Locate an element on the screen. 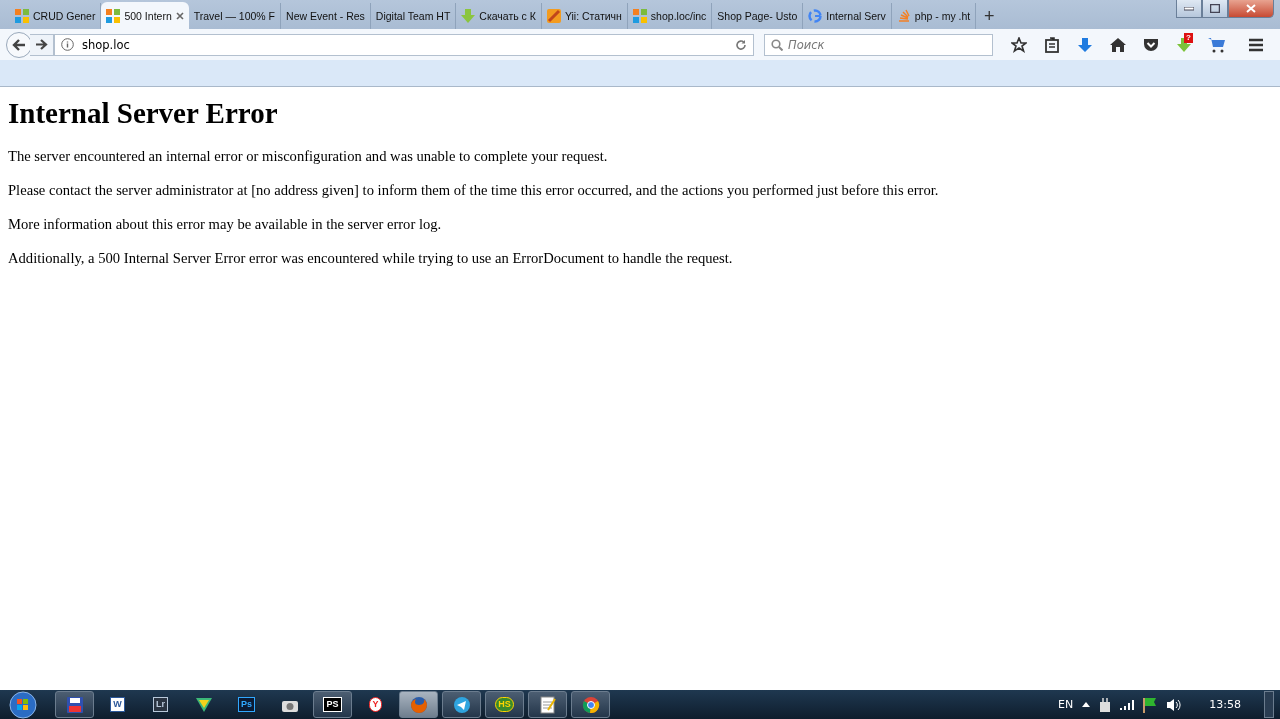 The height and width of the screenshot is (719, 1280). maximize-button is located at coordinates (1215, 9).